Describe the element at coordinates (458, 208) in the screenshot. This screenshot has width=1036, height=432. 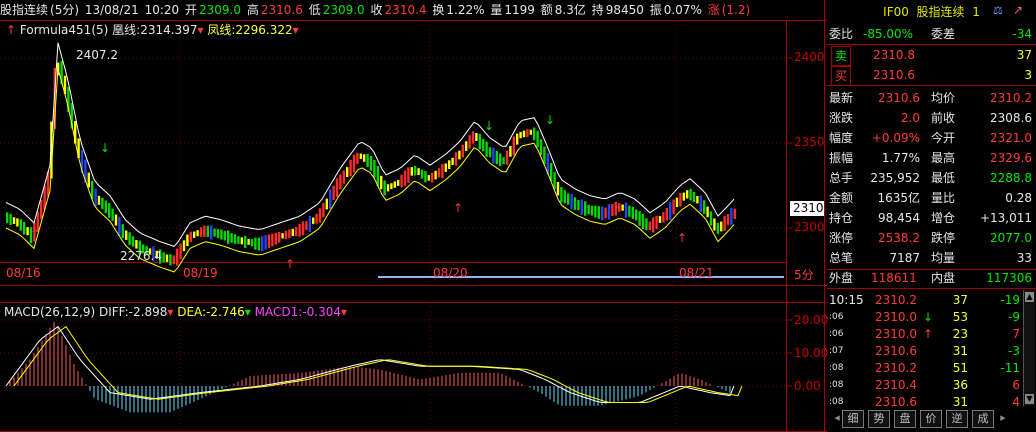
I see `signal-arrow-icon: ↑` at that location.